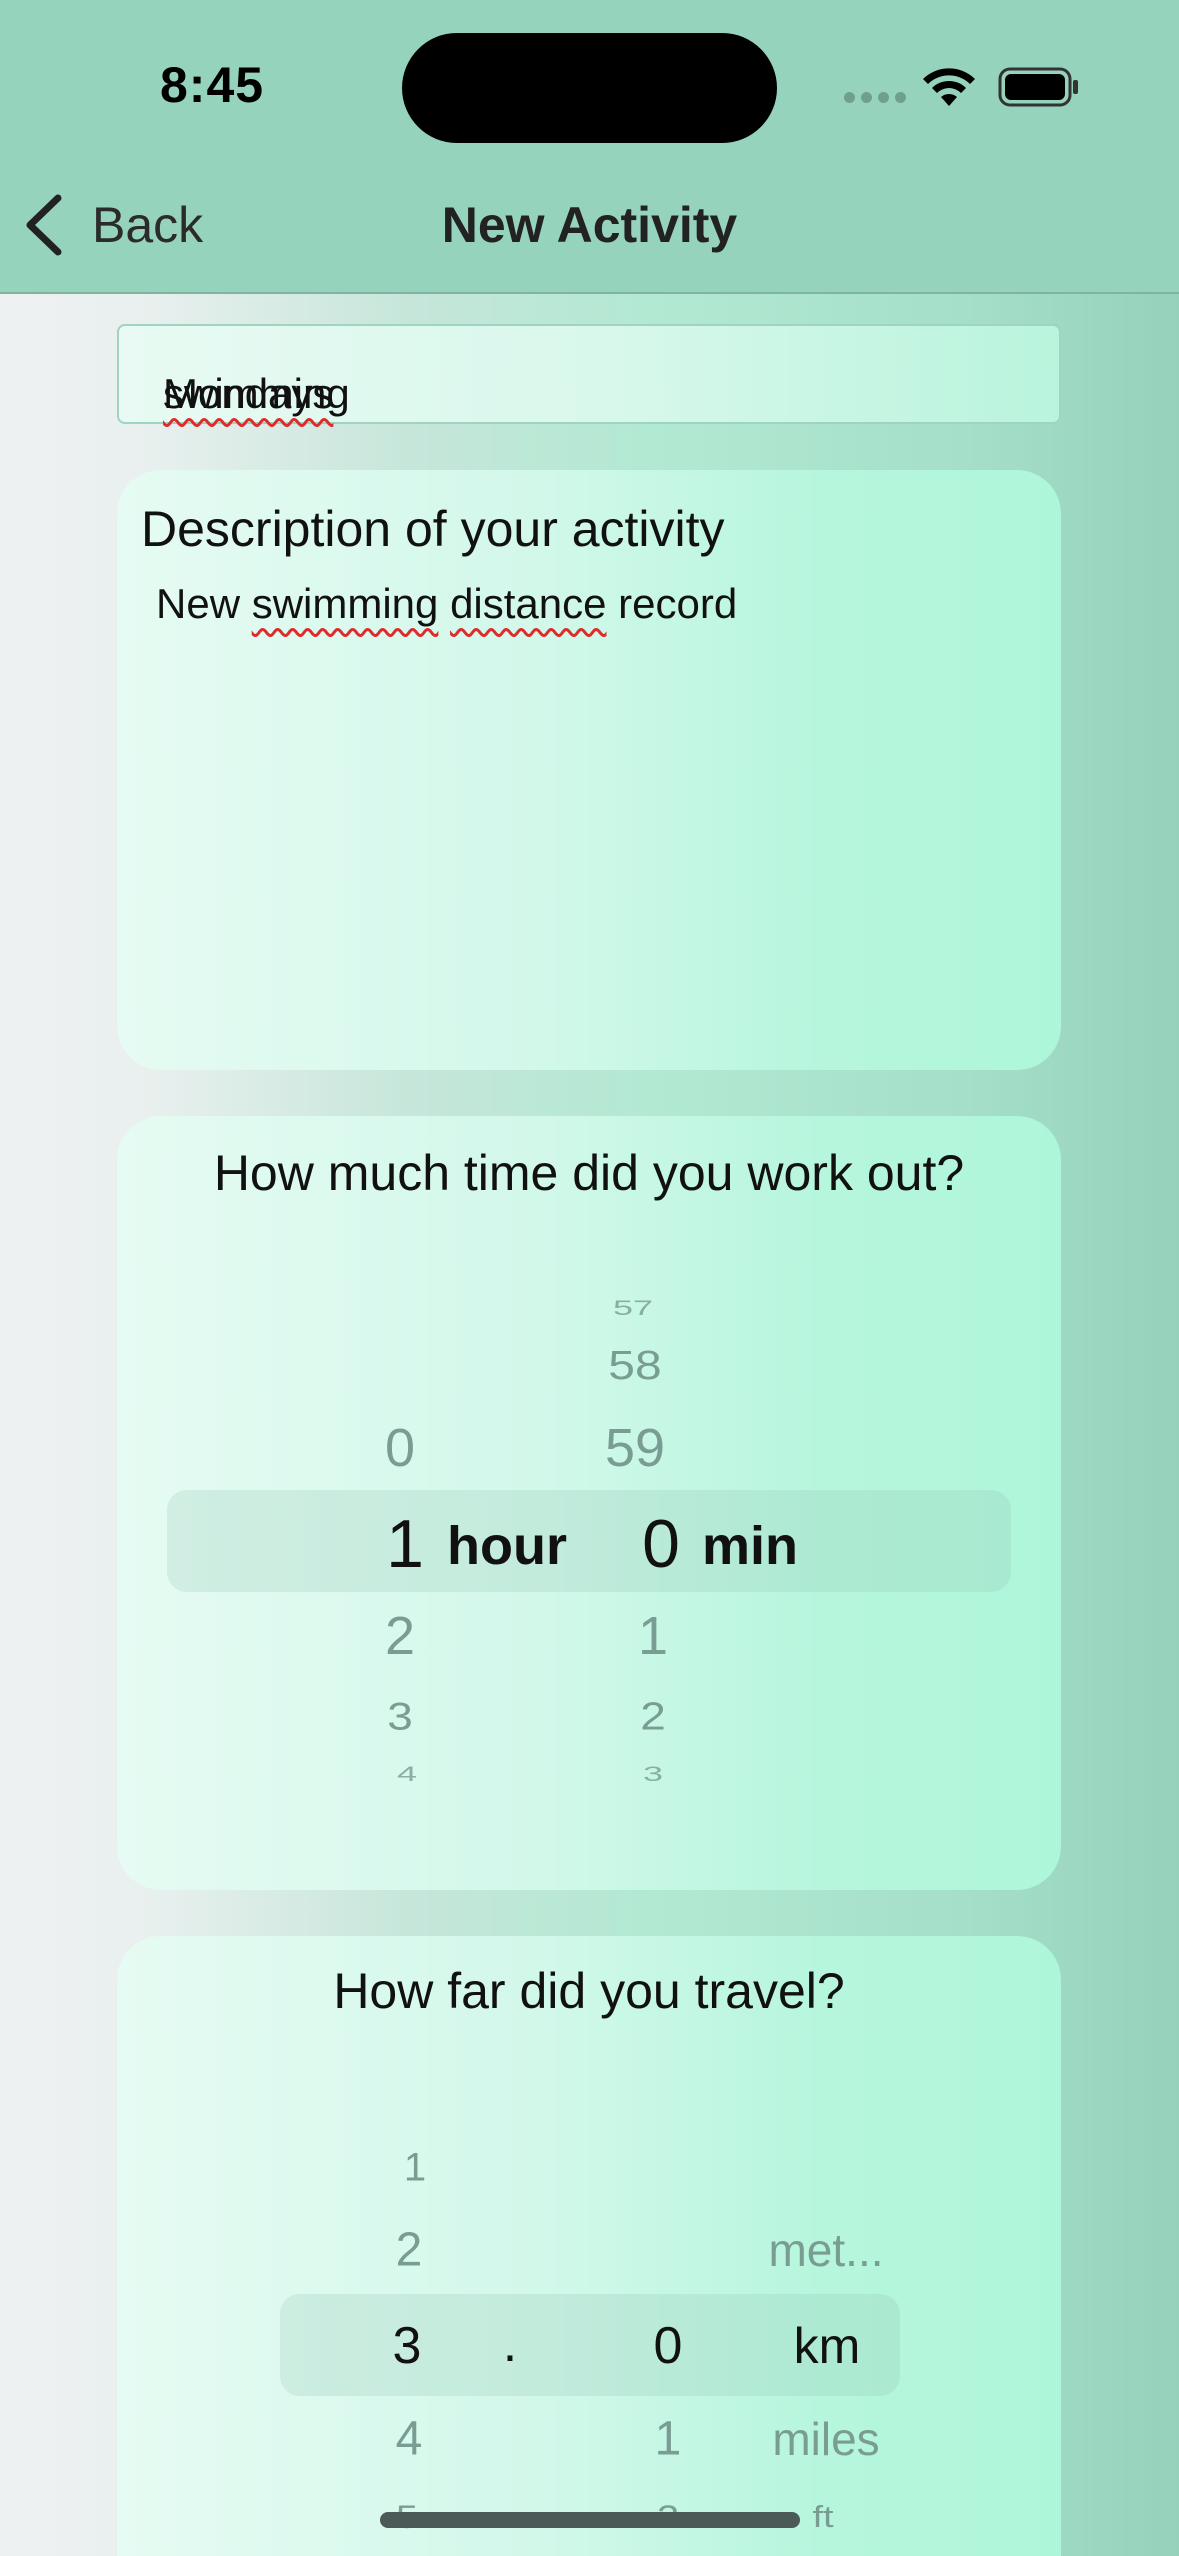 The width and height of the screenshot is (1179, 2556). I want to click on minute-unit-label: min, so click(750, 1546).